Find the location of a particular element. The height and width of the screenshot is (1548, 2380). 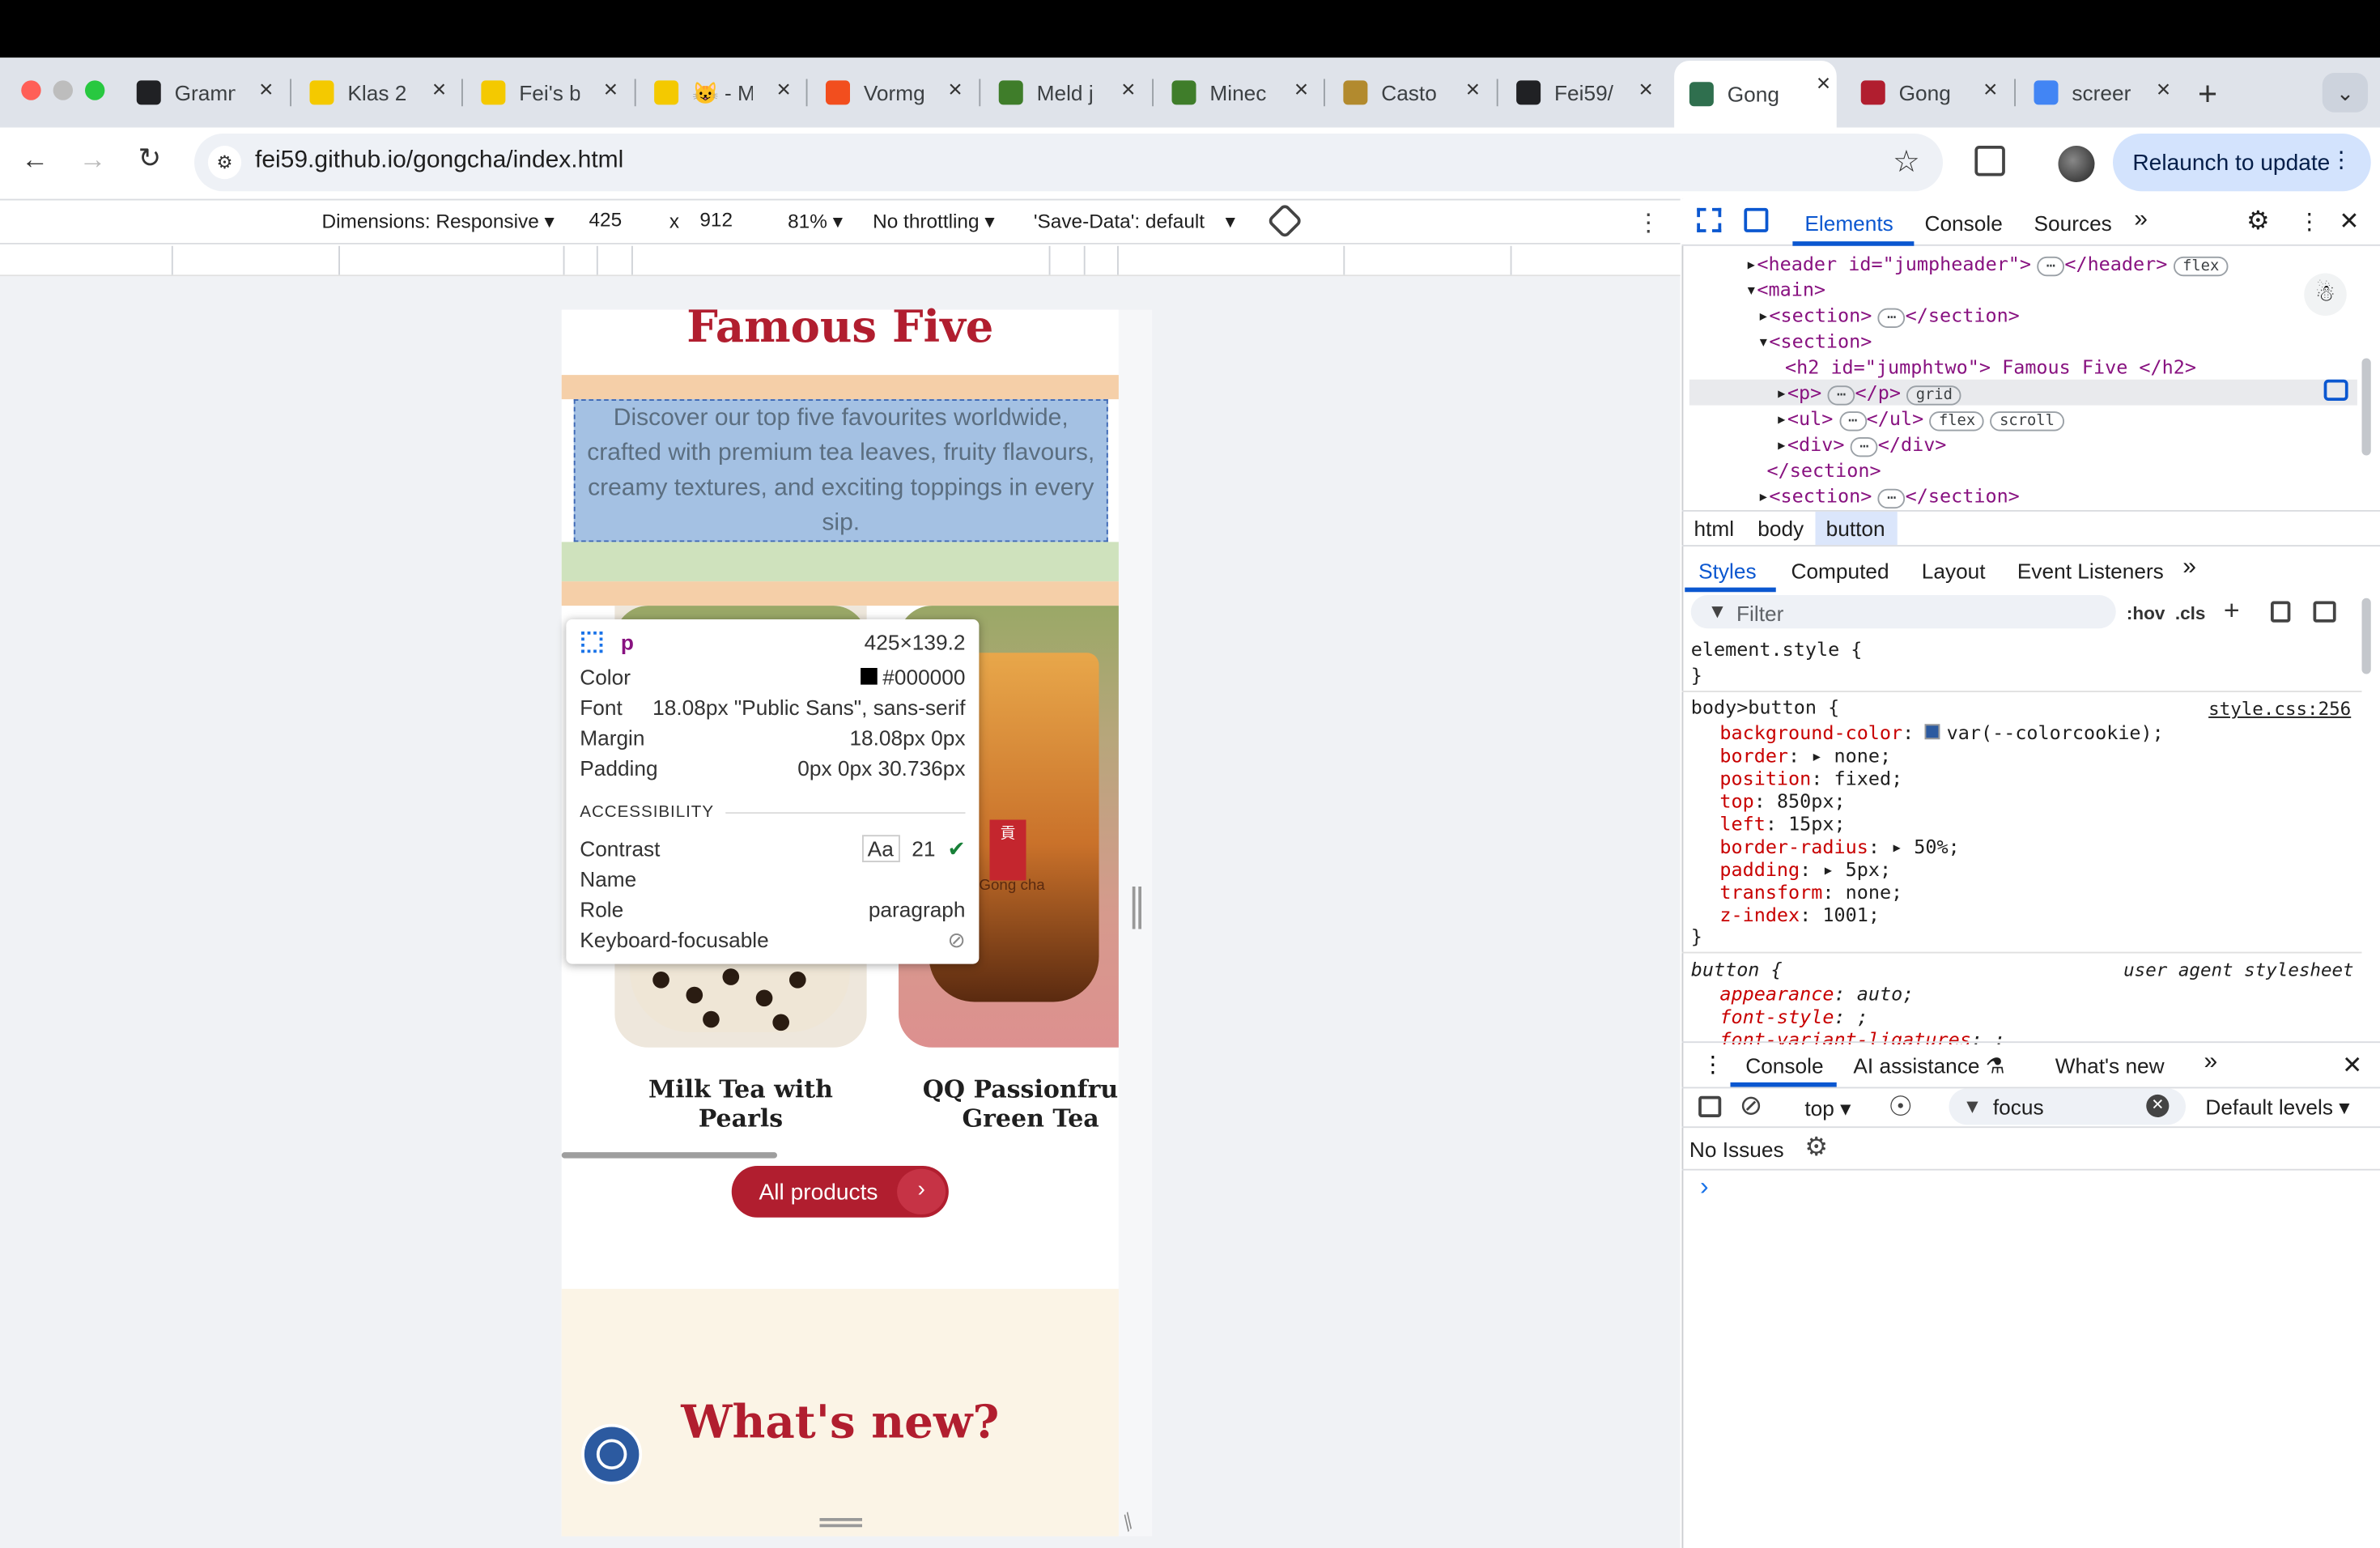

dom-node-section-open: ▾<section> is located at coordinates (1814, 341).